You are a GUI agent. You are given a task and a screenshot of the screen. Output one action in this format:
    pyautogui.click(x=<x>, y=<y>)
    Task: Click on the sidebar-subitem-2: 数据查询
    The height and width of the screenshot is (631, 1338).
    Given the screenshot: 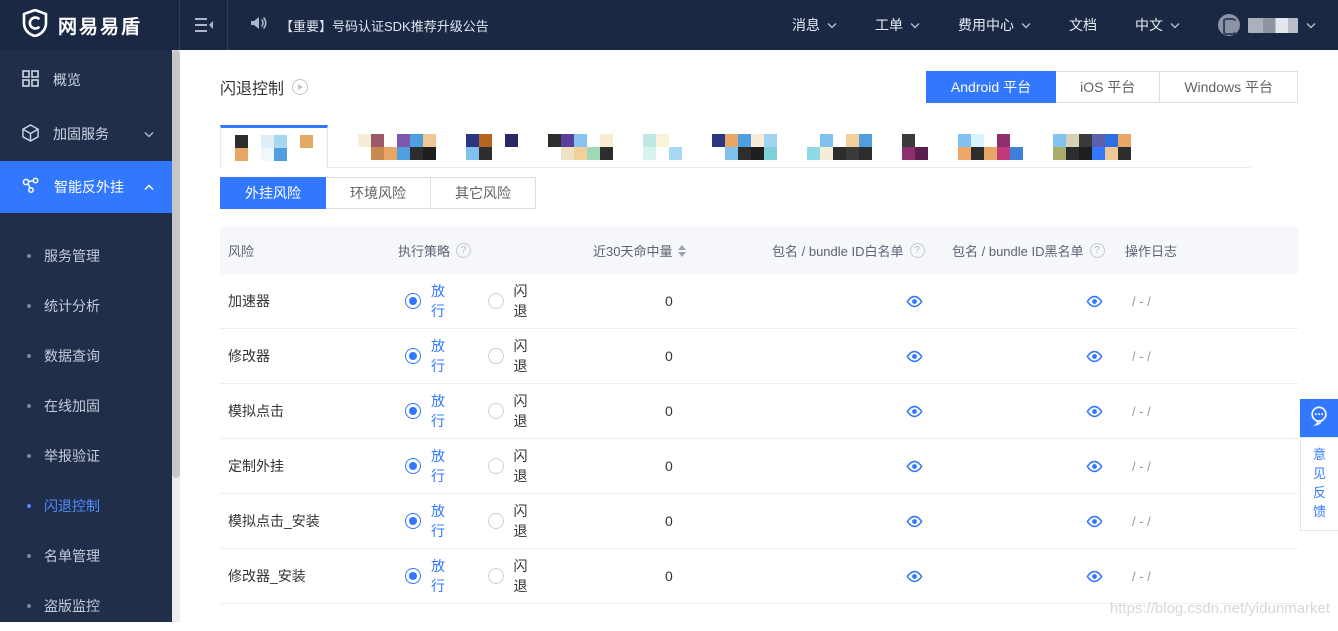 What is the action you would take?
    pyautogui.click(x=86, y=356)
    